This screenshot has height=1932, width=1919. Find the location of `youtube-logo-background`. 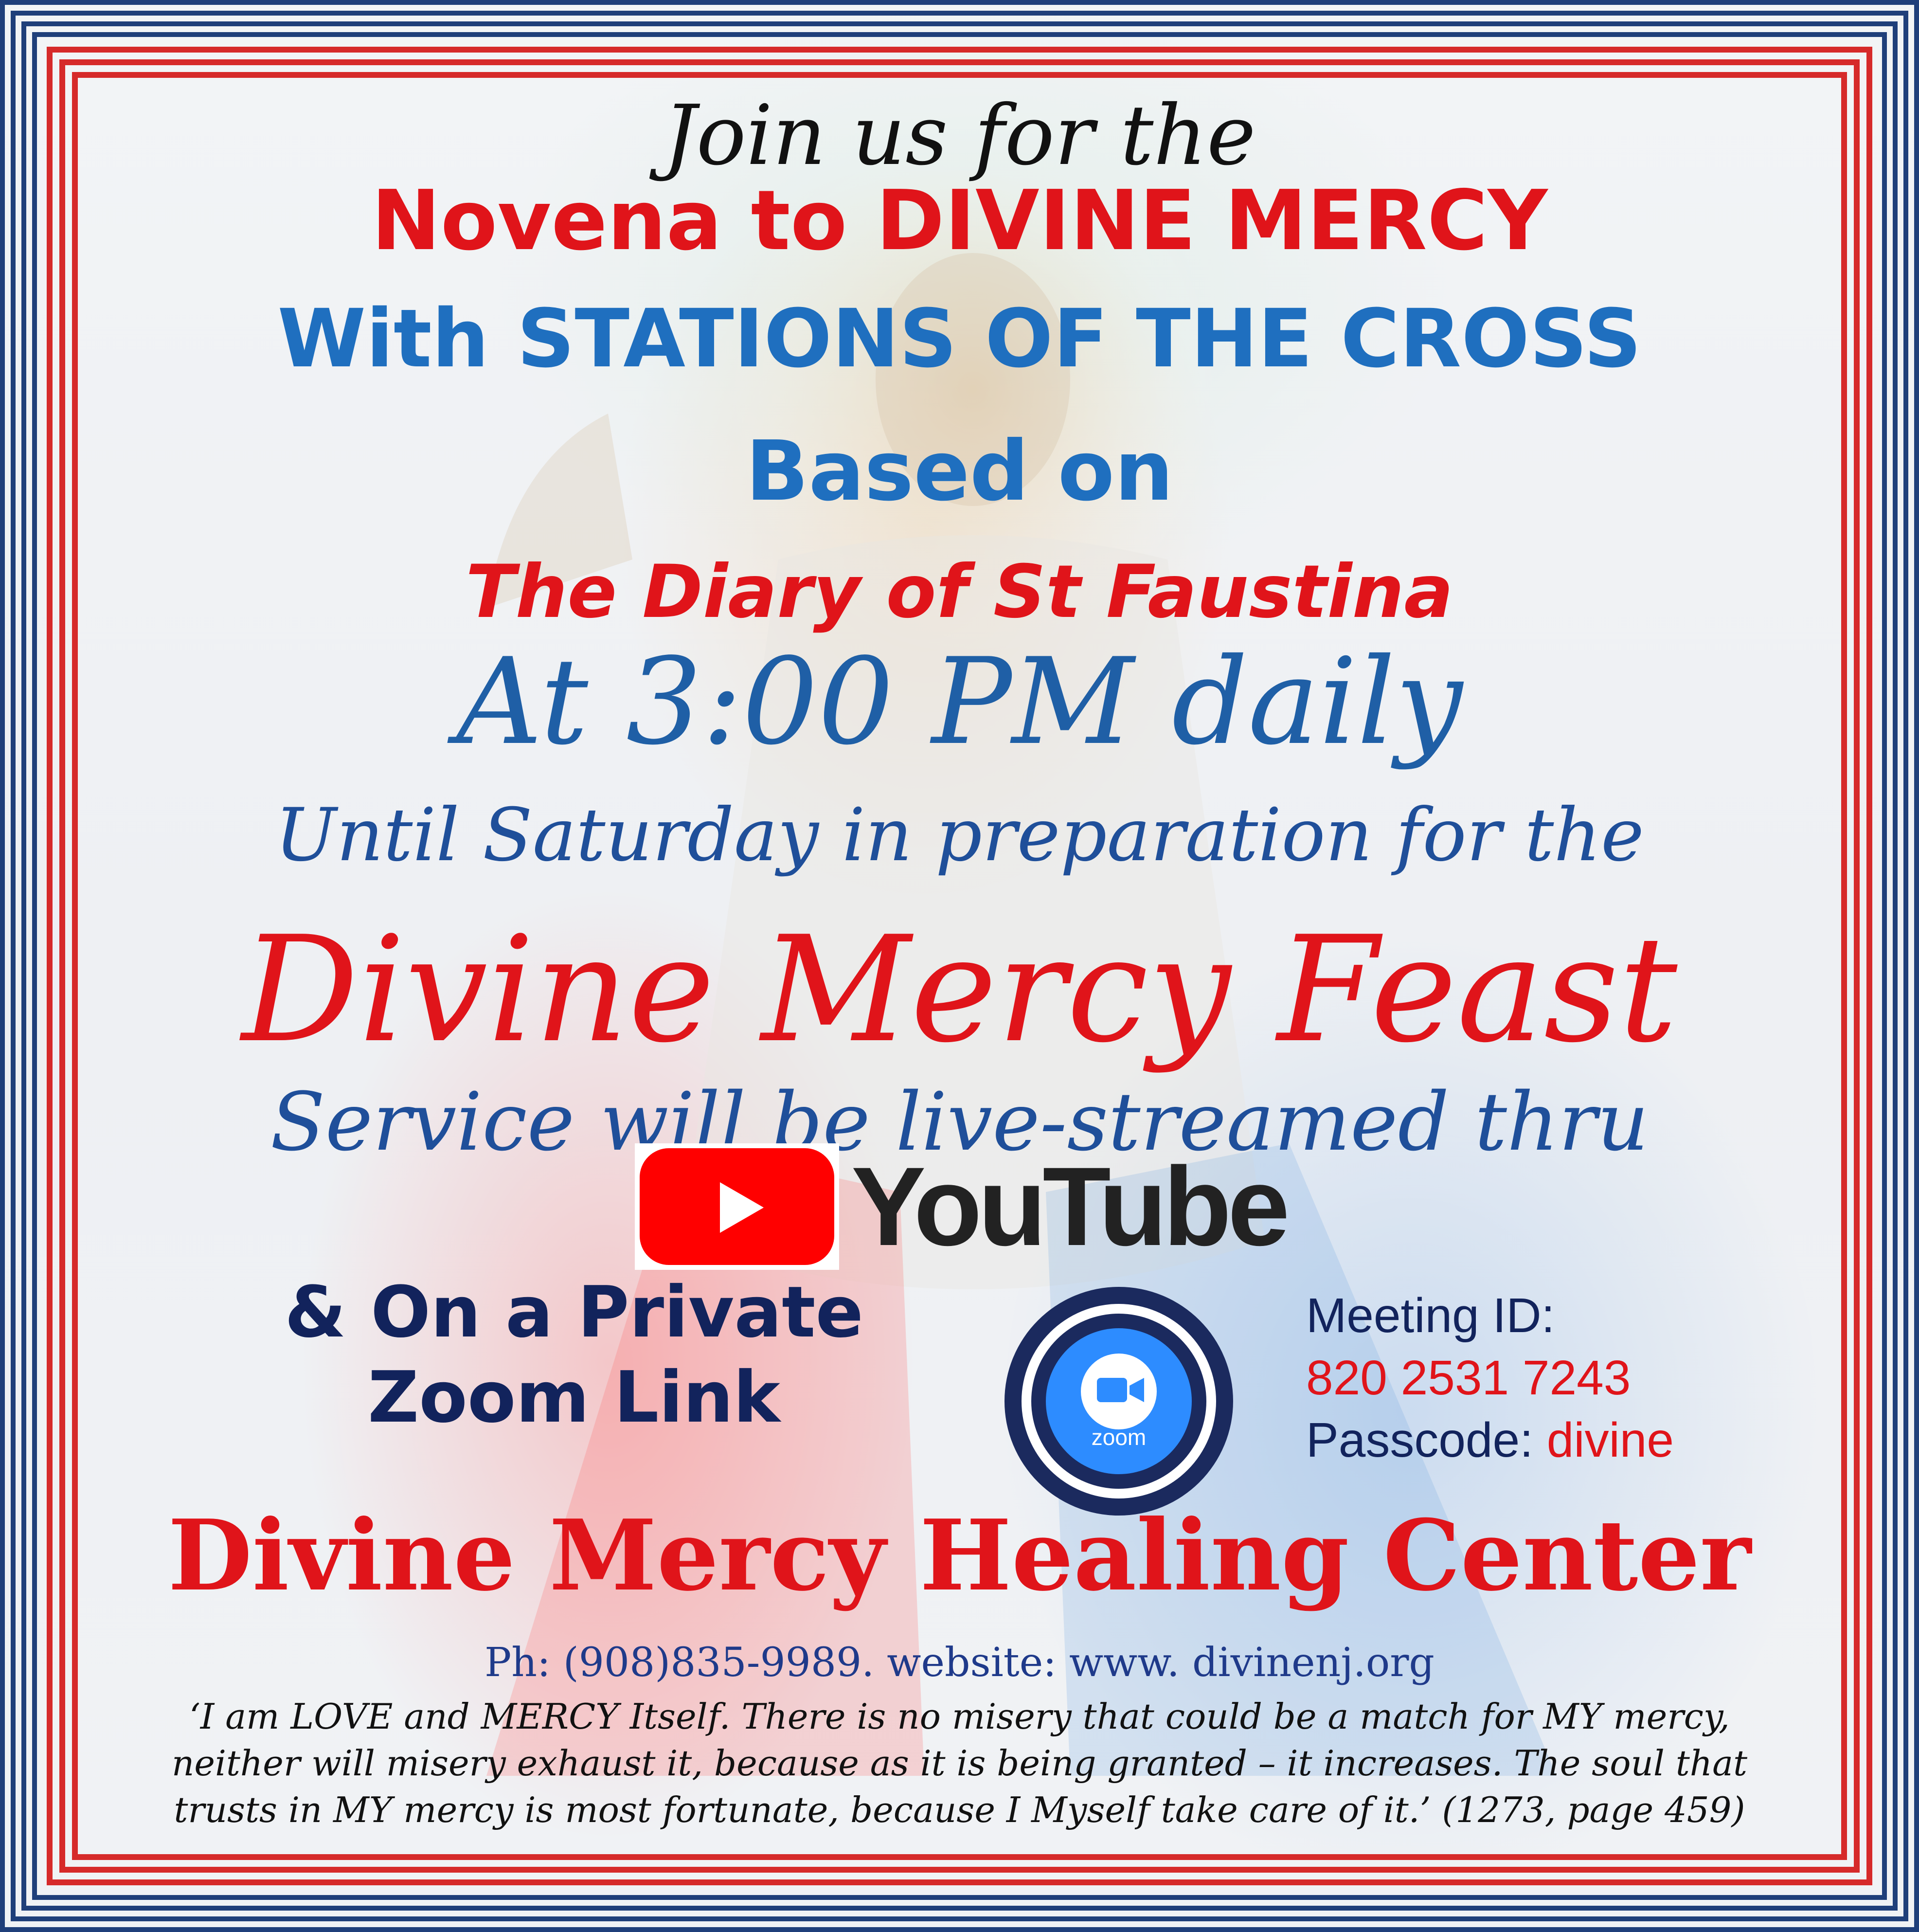

youtube-logo-background is located at coordinates (737, 1206).